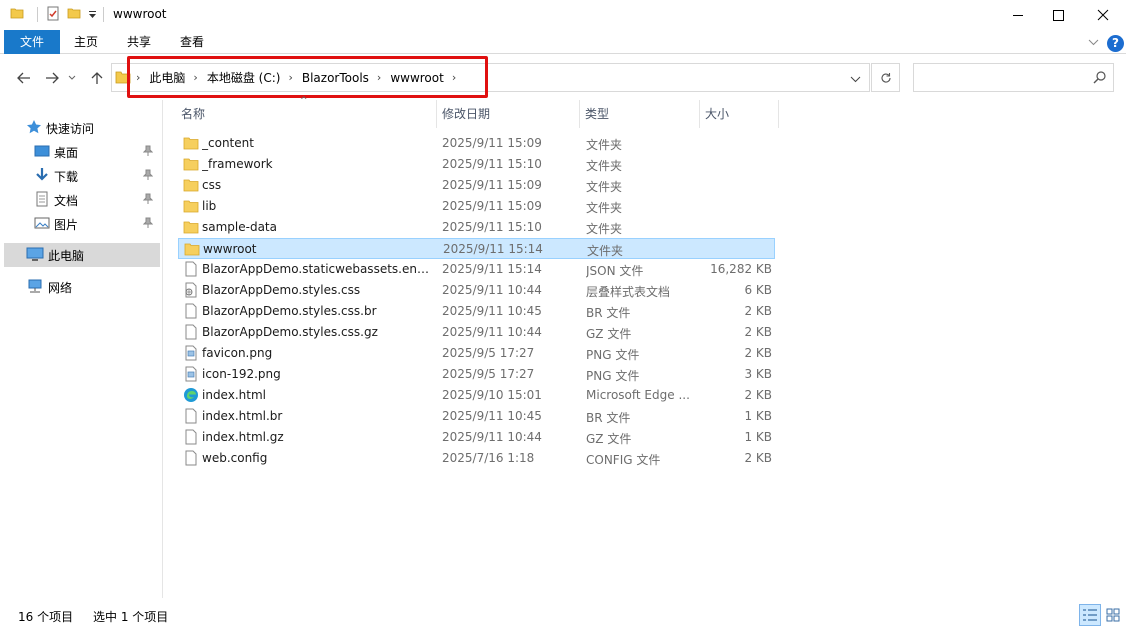 The height and width of the screenshot is (630, 1126). What do you see at coordinates (492, 416) in the screenshot?
I see `file-date: 2025/9/11 10:45` at bounding box center [492, 416].